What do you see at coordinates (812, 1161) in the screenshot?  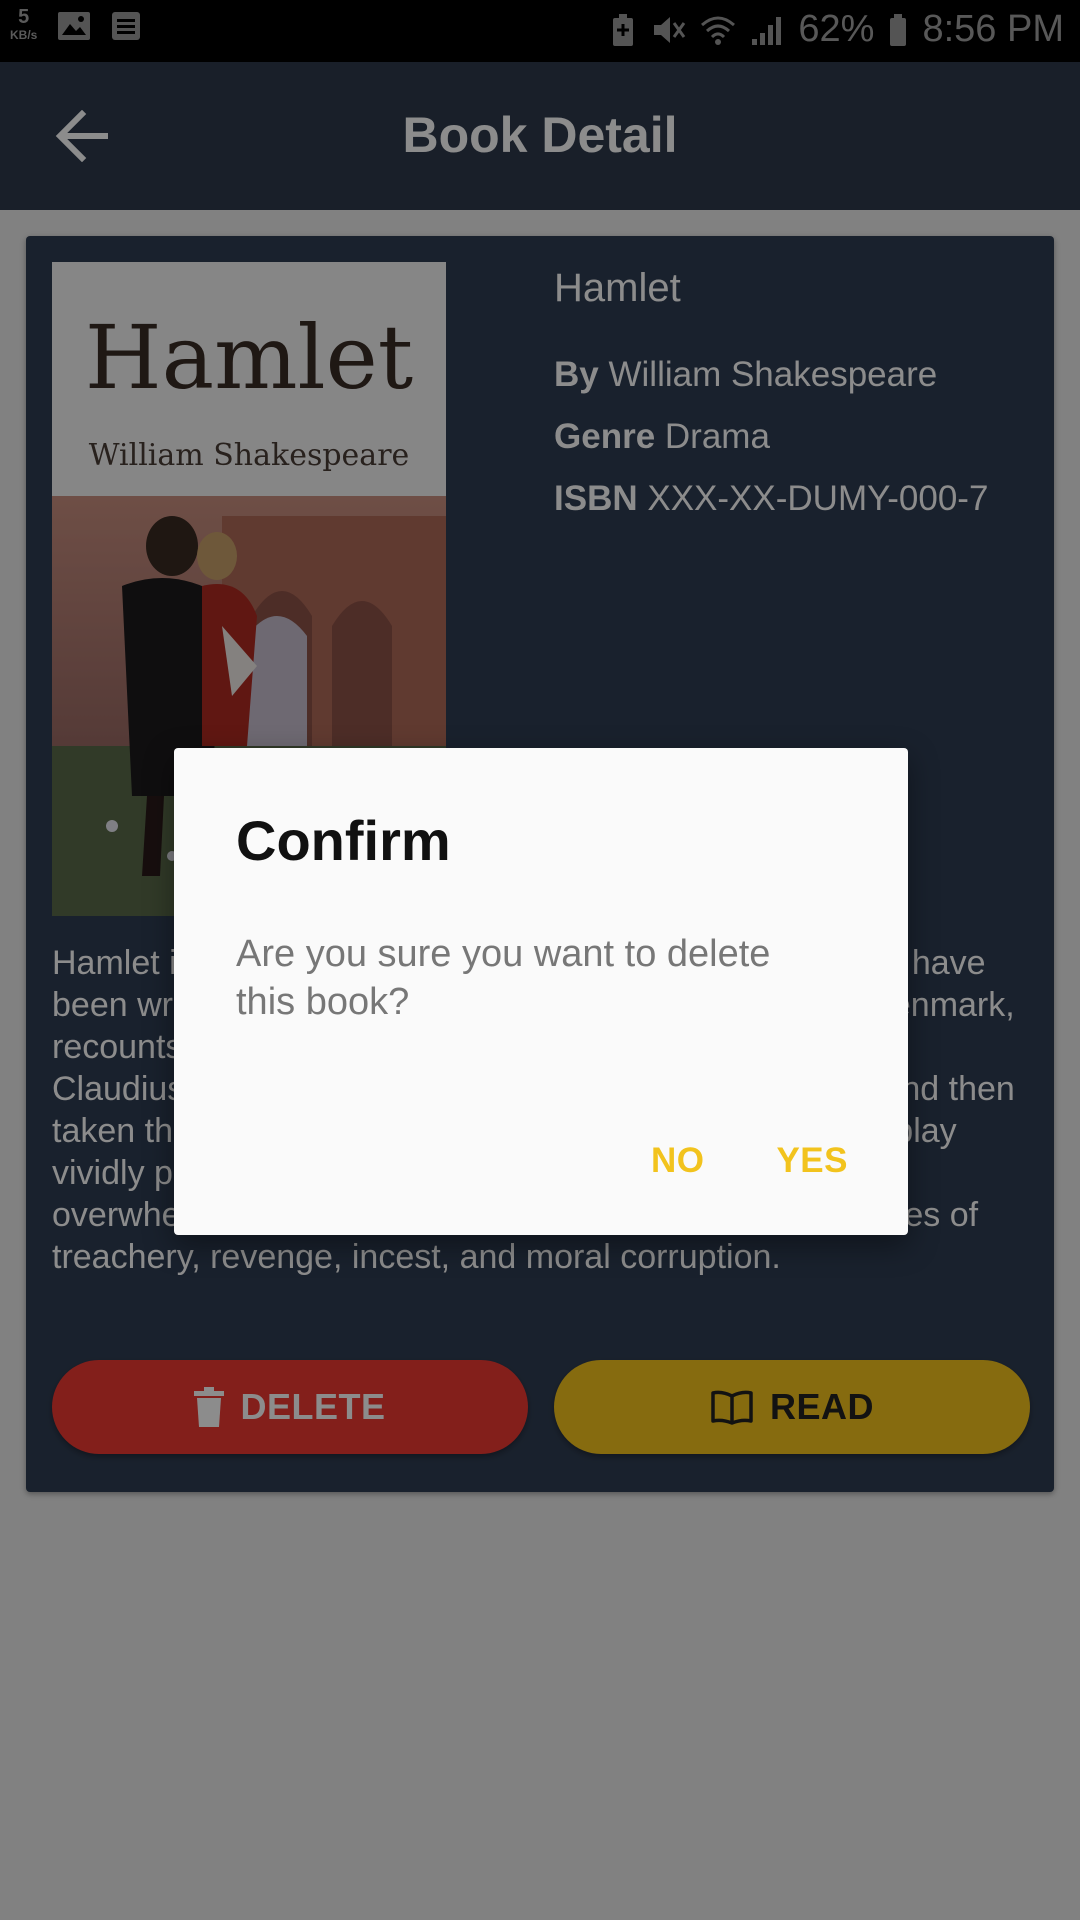 I see `yes-button: YES` at bounding box center [812, 1161].